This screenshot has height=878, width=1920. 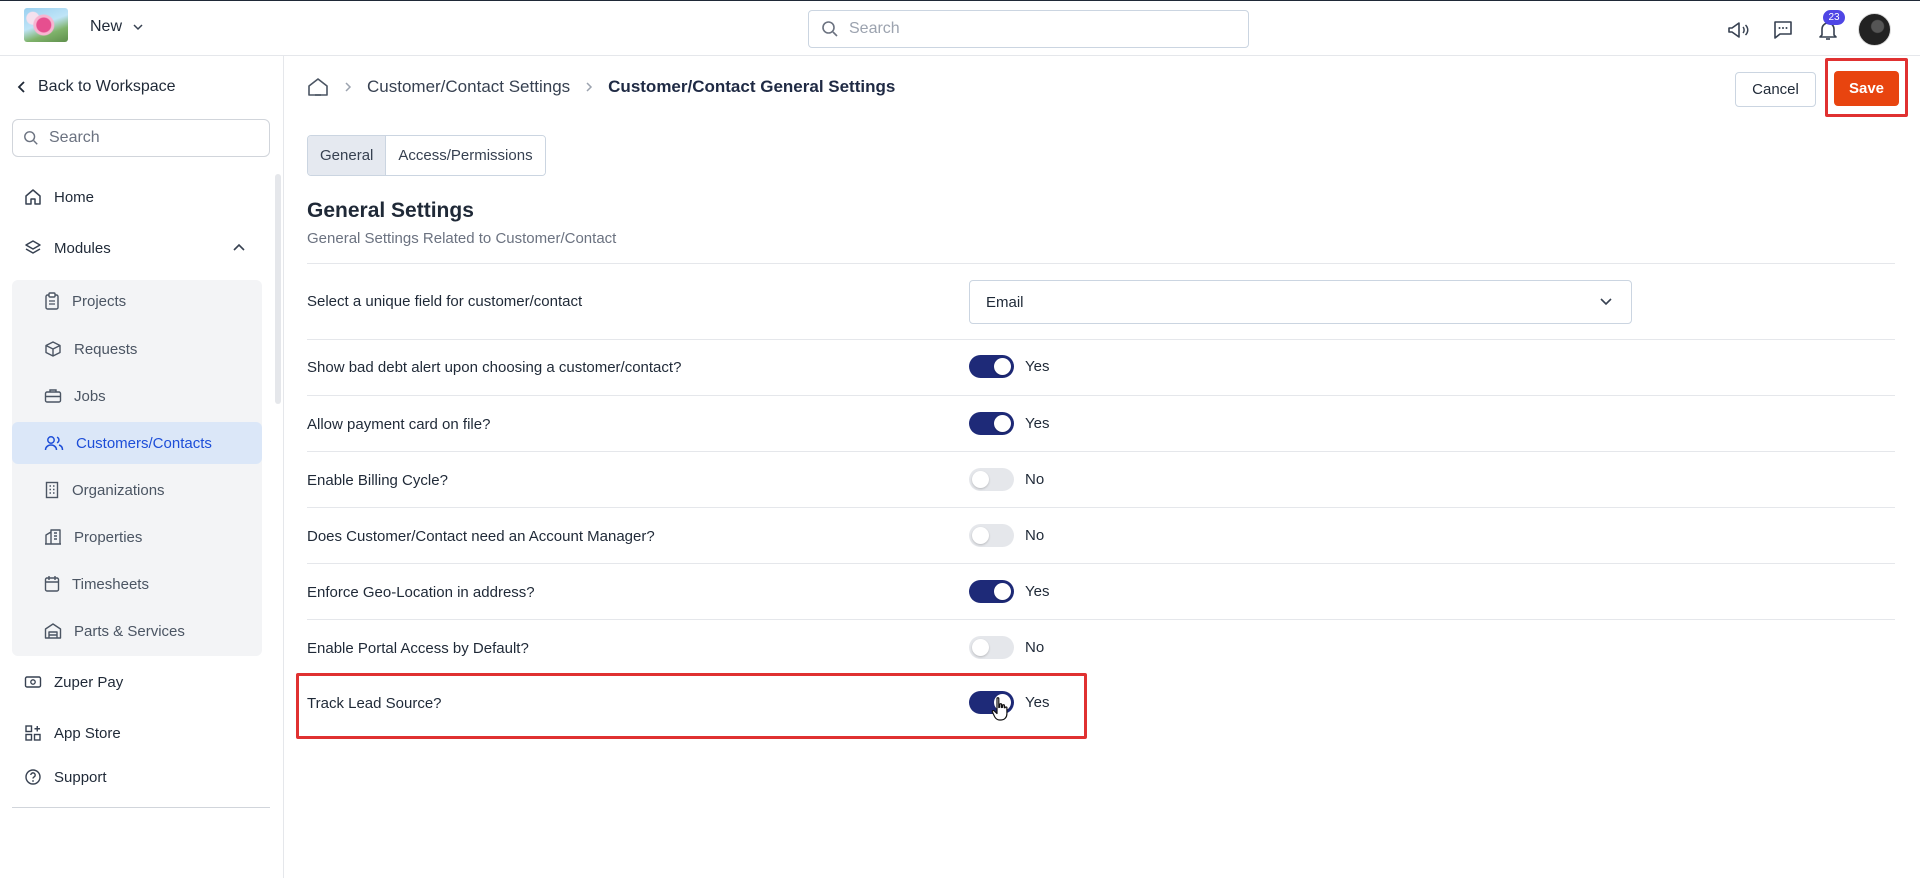 What do you see at coordinates (89, 682) in the screenshot?
I see `sidebar-item-label: Zuper Pay` at bounding box center [89, 682].